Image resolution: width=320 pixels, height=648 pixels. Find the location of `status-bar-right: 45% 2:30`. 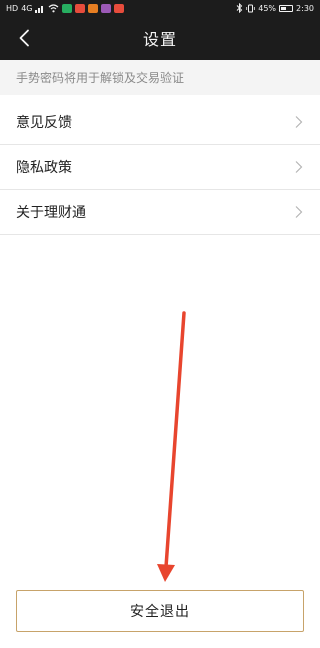

status-bar-right: 45% 2:30 is located at coordinates (275, 8).